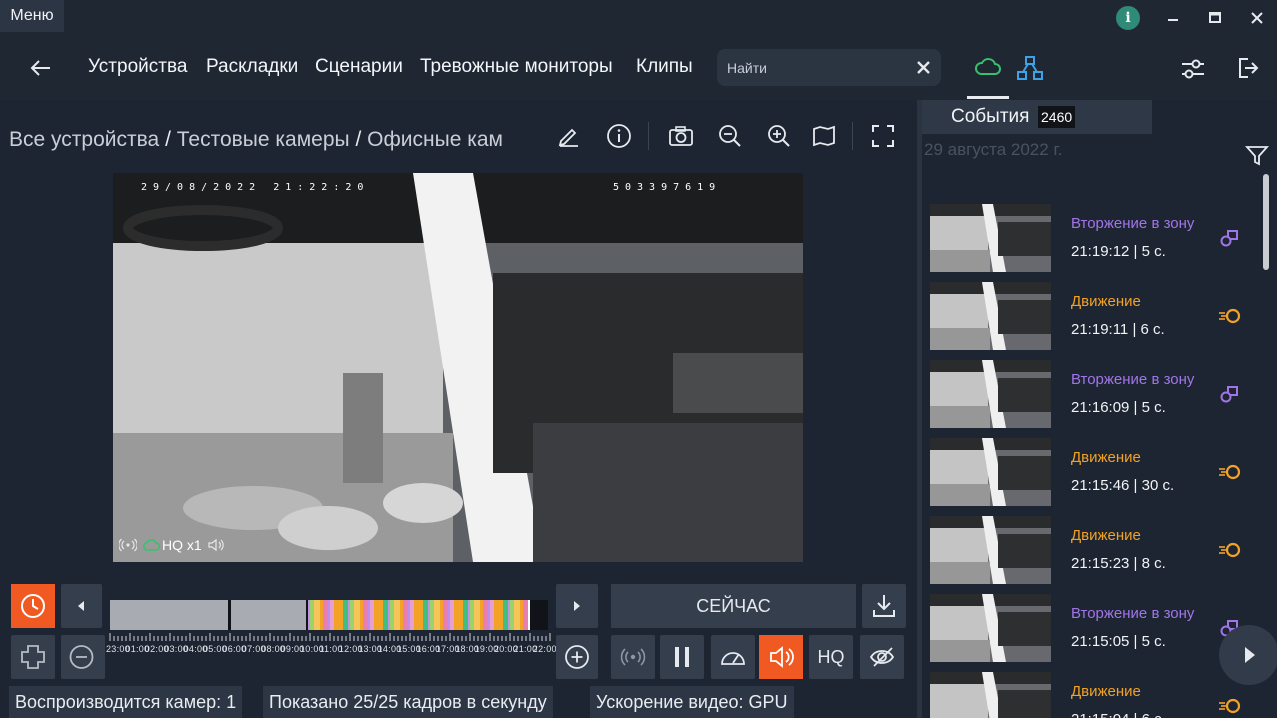 The width and height of the screenshot is (1277, 718). Describe the element at coordinates (1215, 18) in the screenshot. I see `maximize-icon` at that location.